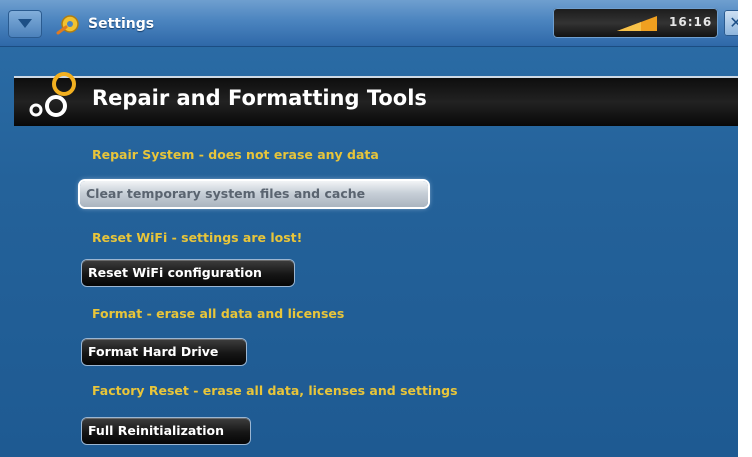 This screenshot has width=752, height=457. What do you see at coordinates (166, 431) in the screenshot?
I see `full-reinit-button: Full Reinitialization` at bounding box center [166, 431].